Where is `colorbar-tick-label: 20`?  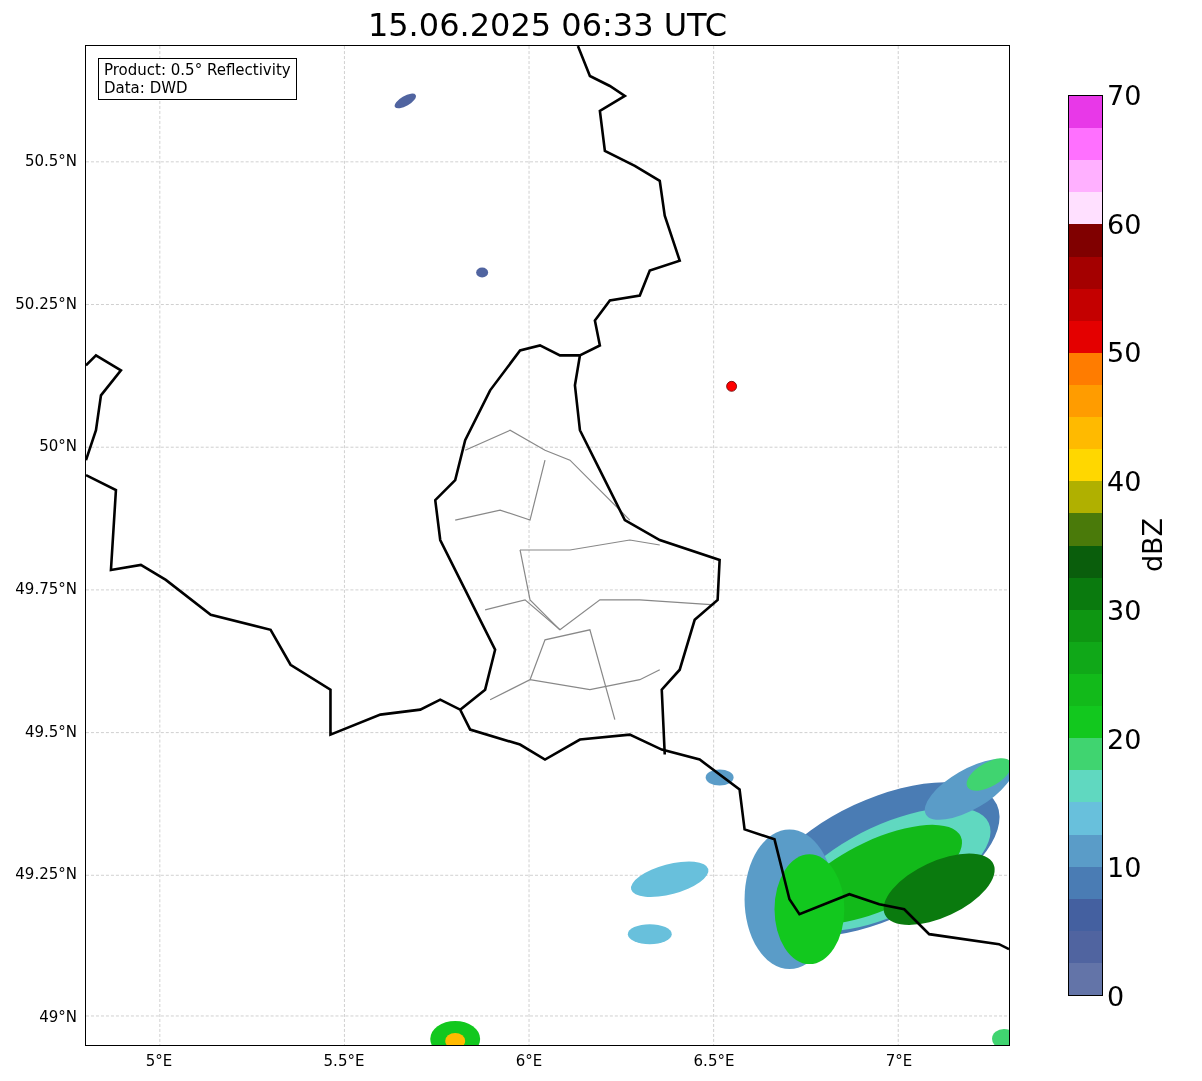
colorbar-tick-label: 20 is located at coordinates (1124, 739).